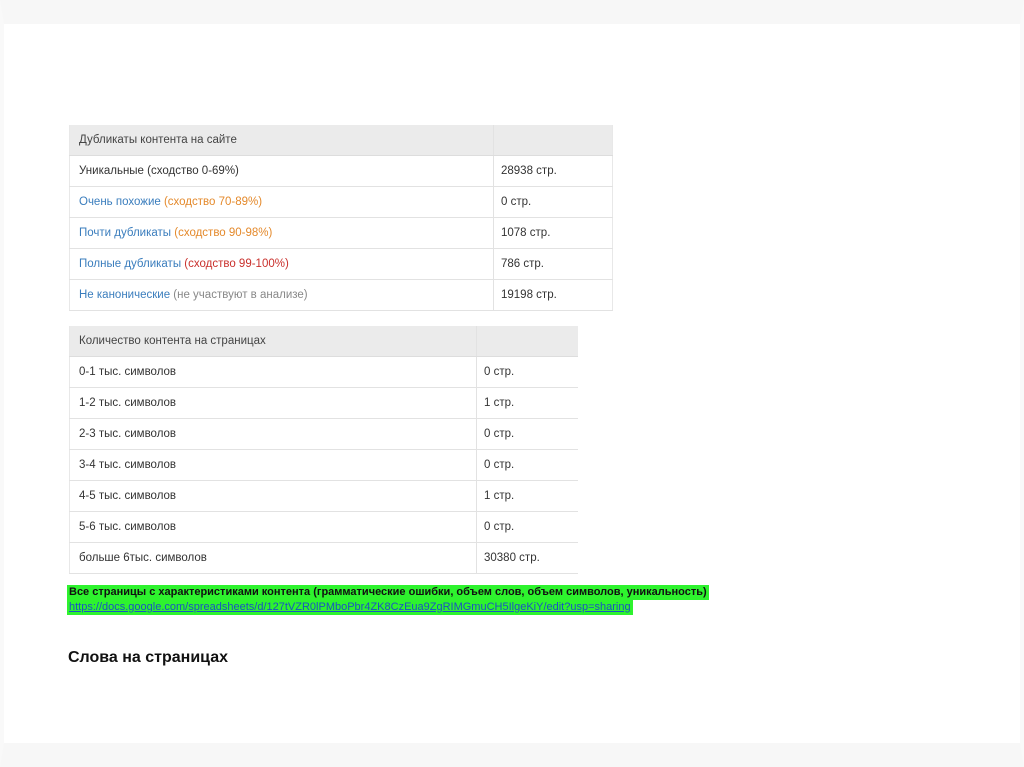 The width and height of the screenshot is (1024, 767). Describe the element at coordinates (527, 558) in the screenshot. I see `row-value: 30380 стр.` at that location.